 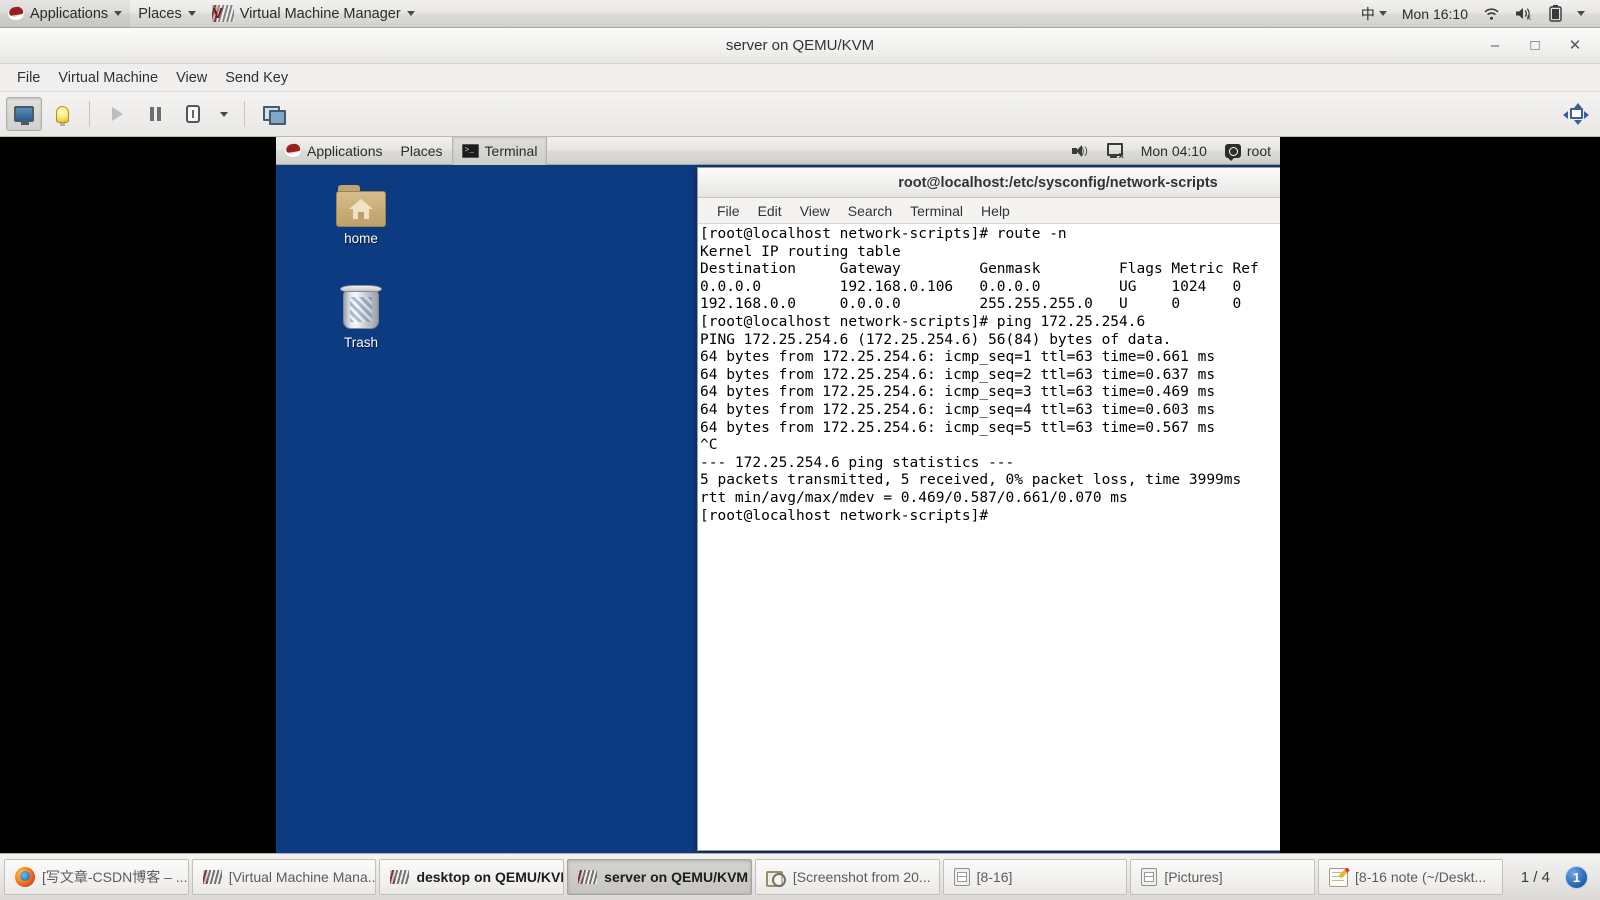 I want to click on input-method-indicator: 中, so click(x=1374, y=14).